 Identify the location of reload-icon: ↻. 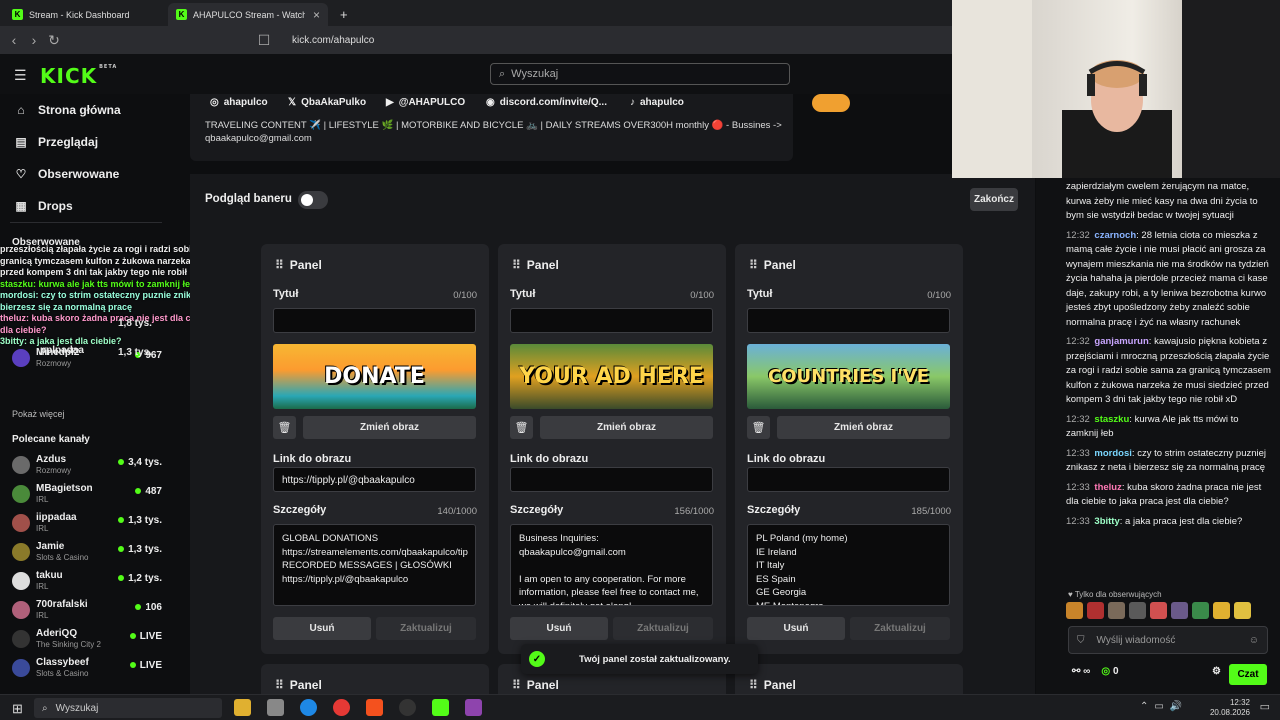
(54, 40).